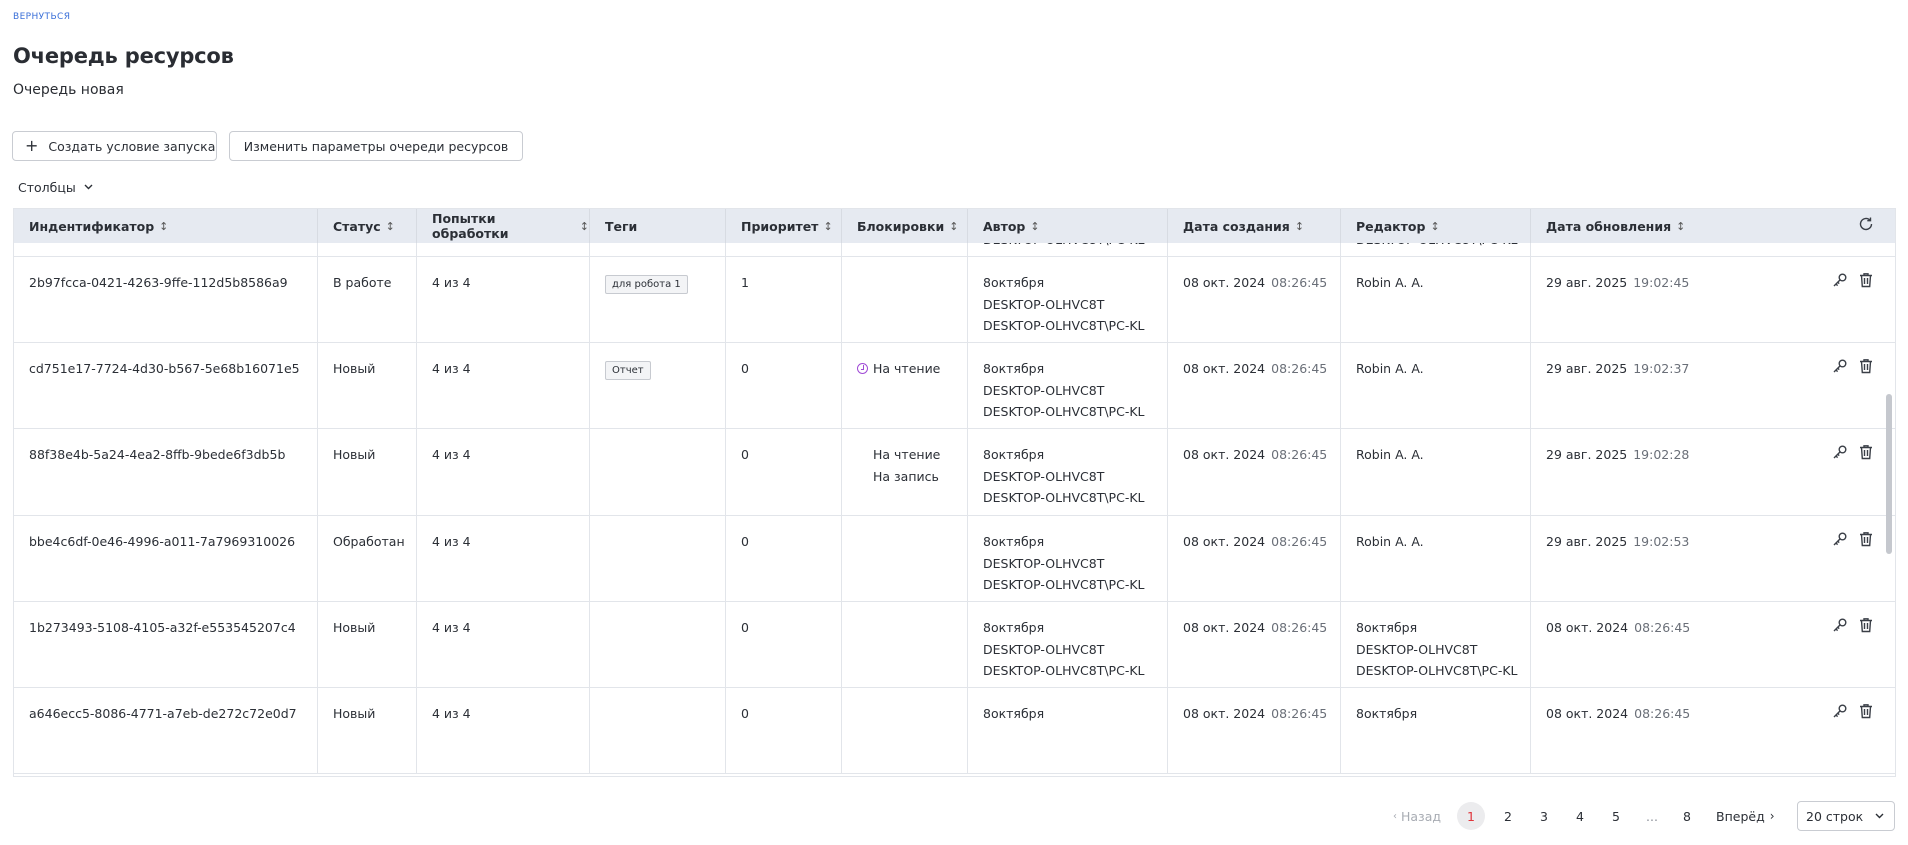  Describe the element at coordinates (1713, 226) in the screenshot. I see `header-updated: Дата обновления ↕` at that location.